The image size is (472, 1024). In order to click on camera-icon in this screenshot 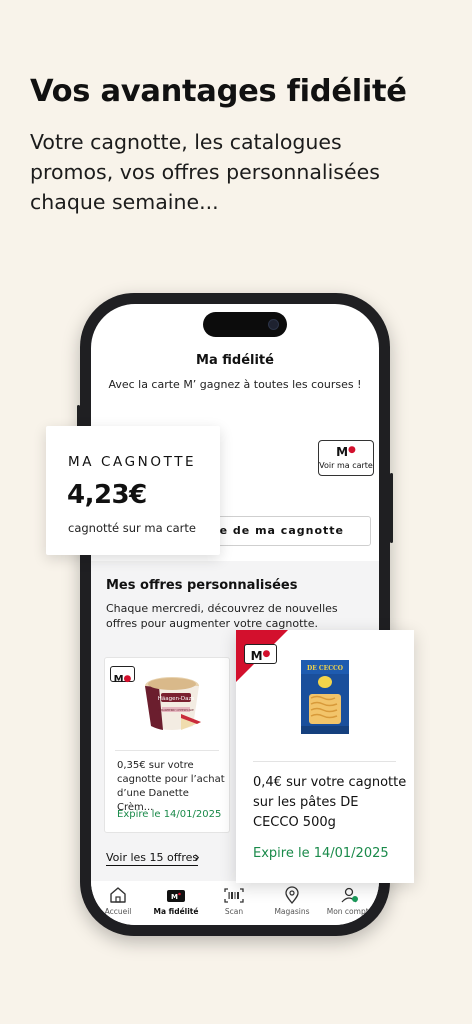, I will do `click(273, 324)`.